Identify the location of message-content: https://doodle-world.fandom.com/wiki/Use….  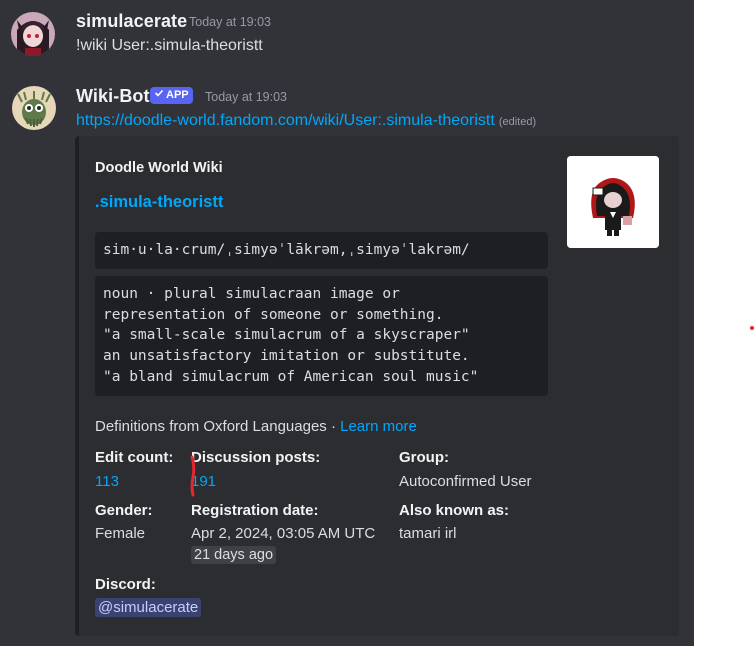
(306, 121).